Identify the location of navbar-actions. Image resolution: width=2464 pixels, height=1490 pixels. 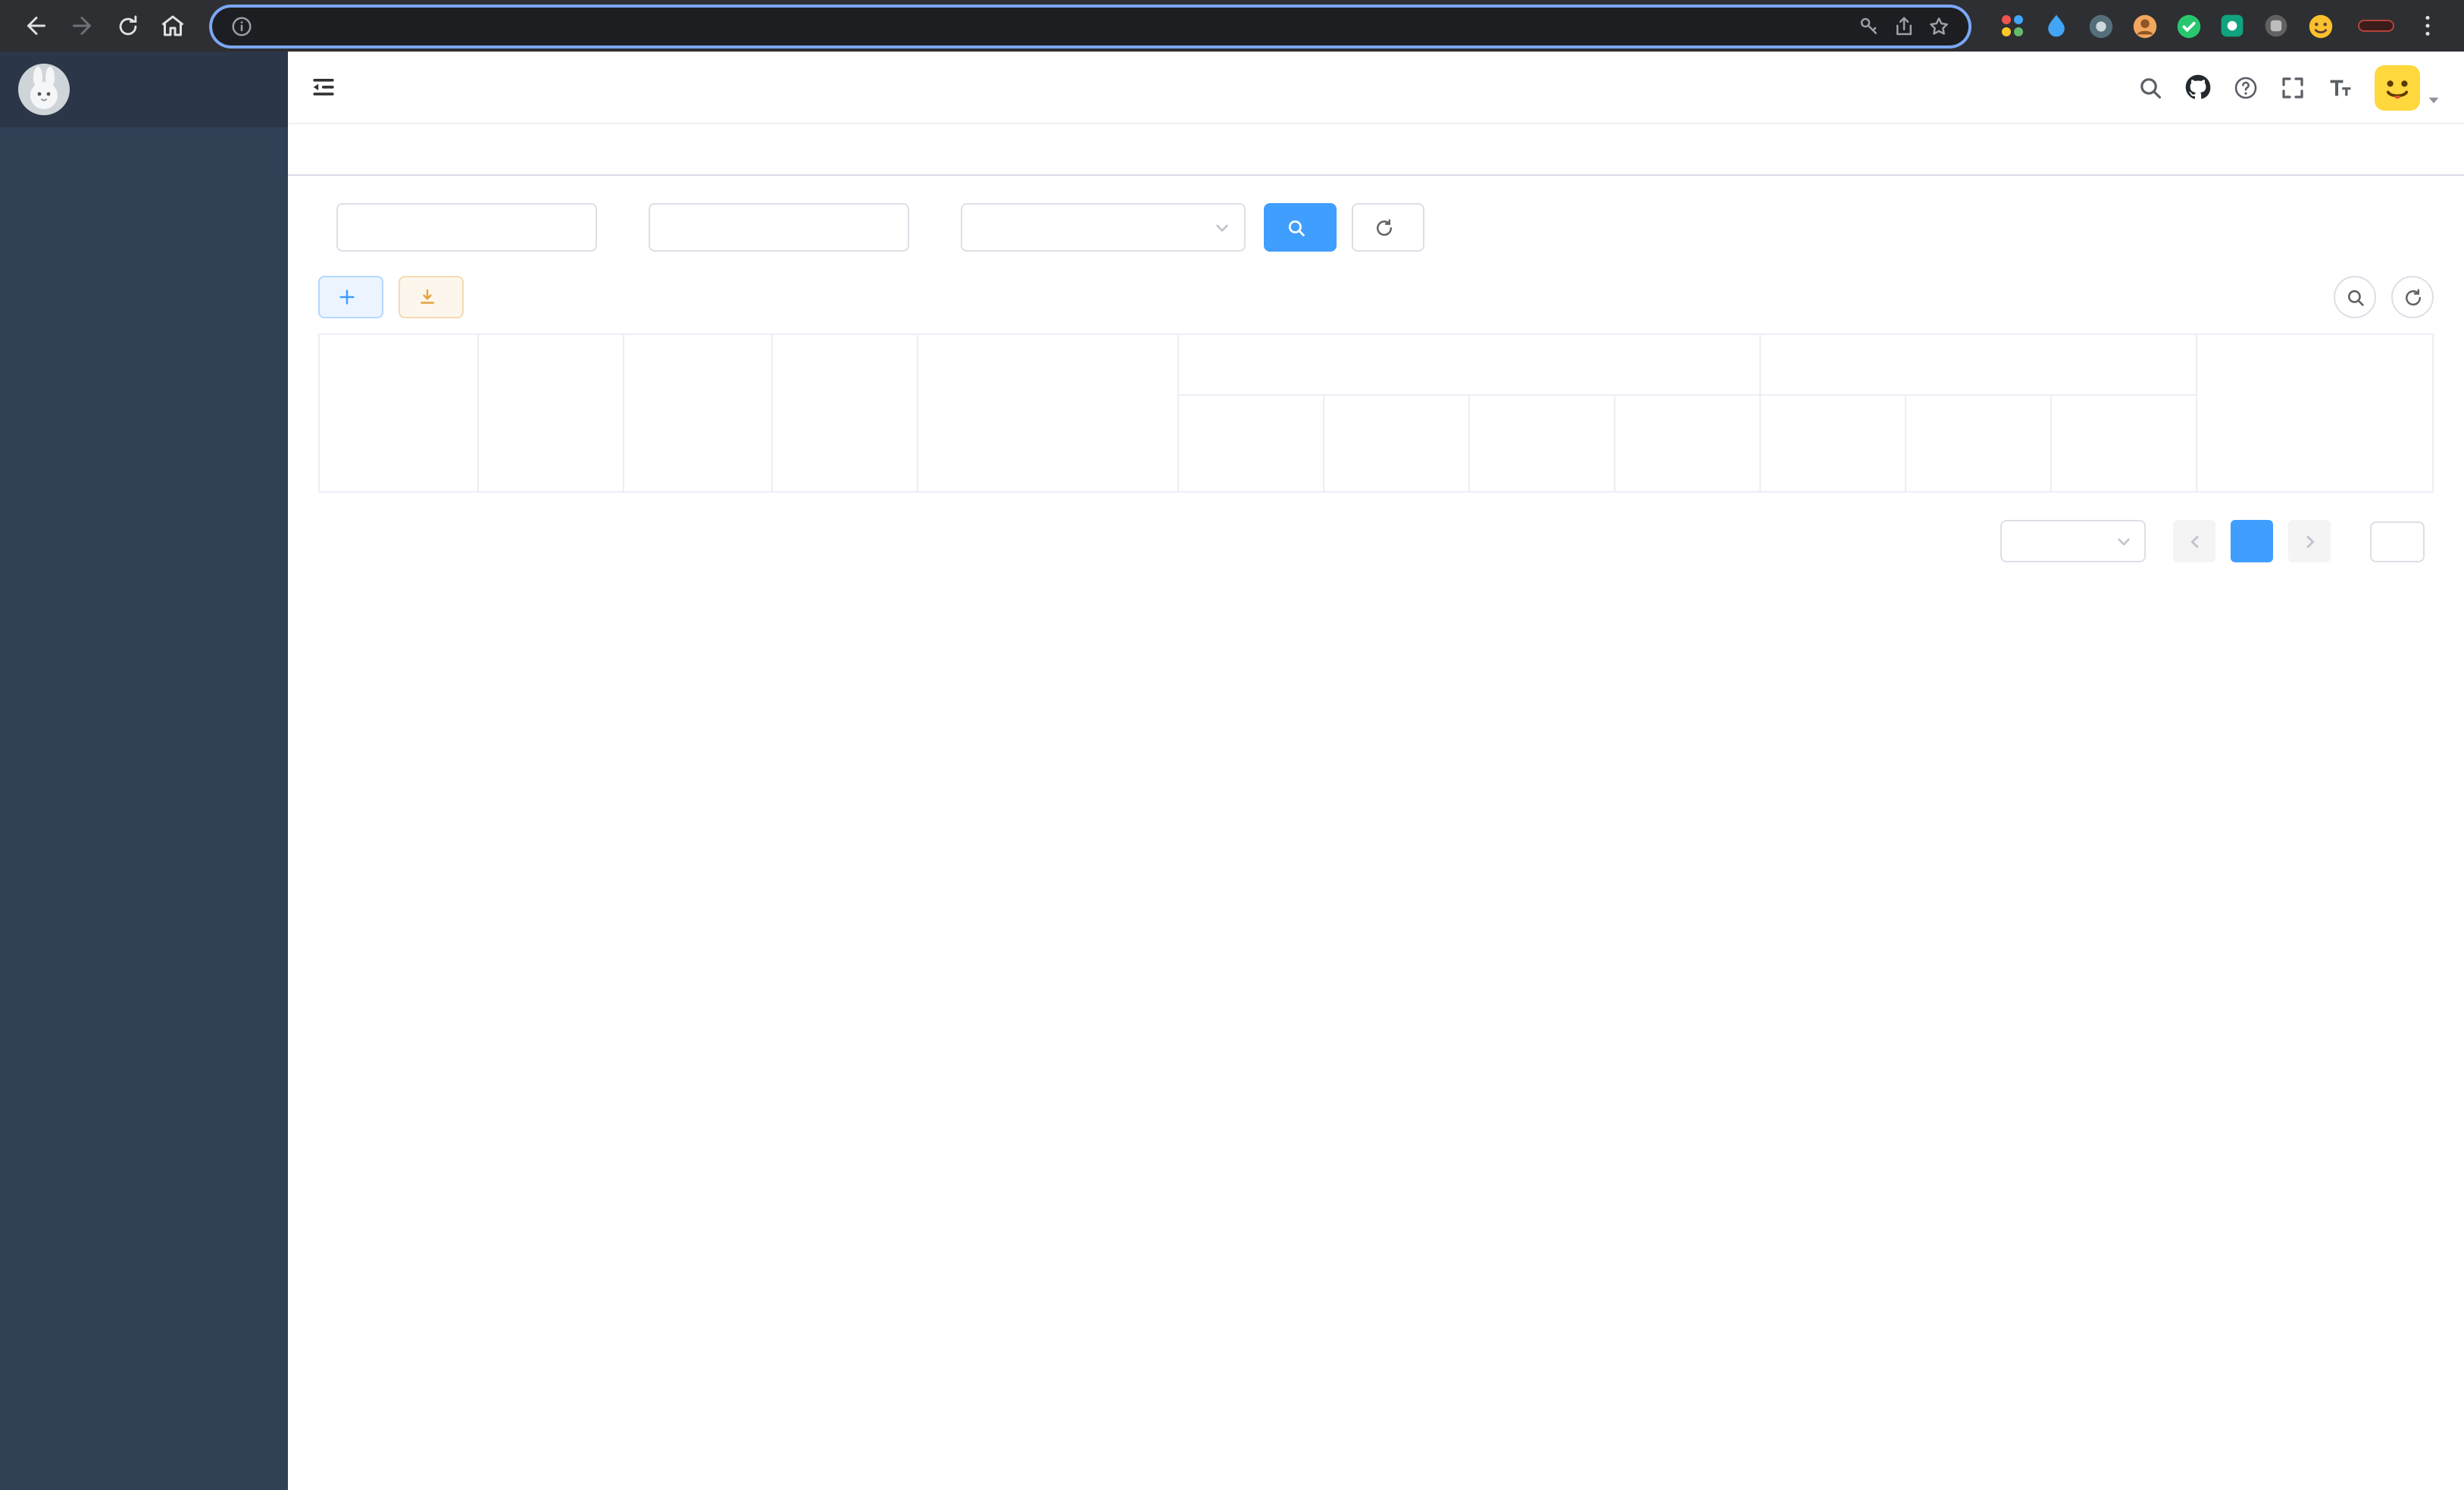
(2289, 87).